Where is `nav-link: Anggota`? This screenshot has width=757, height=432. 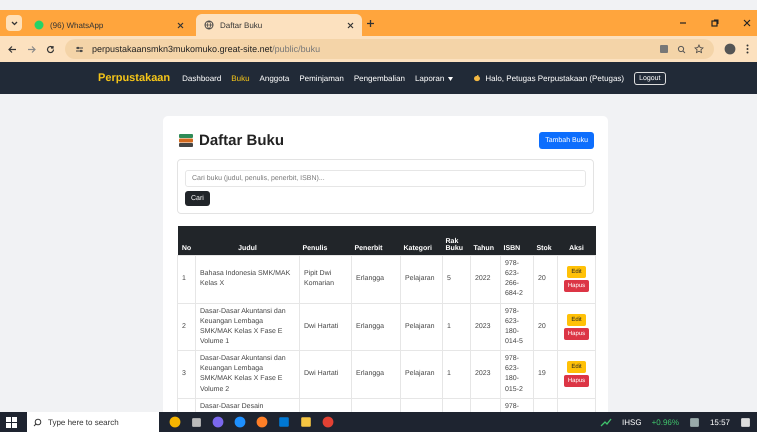
nav-link: Anggota is located at coordinates (275, 78).